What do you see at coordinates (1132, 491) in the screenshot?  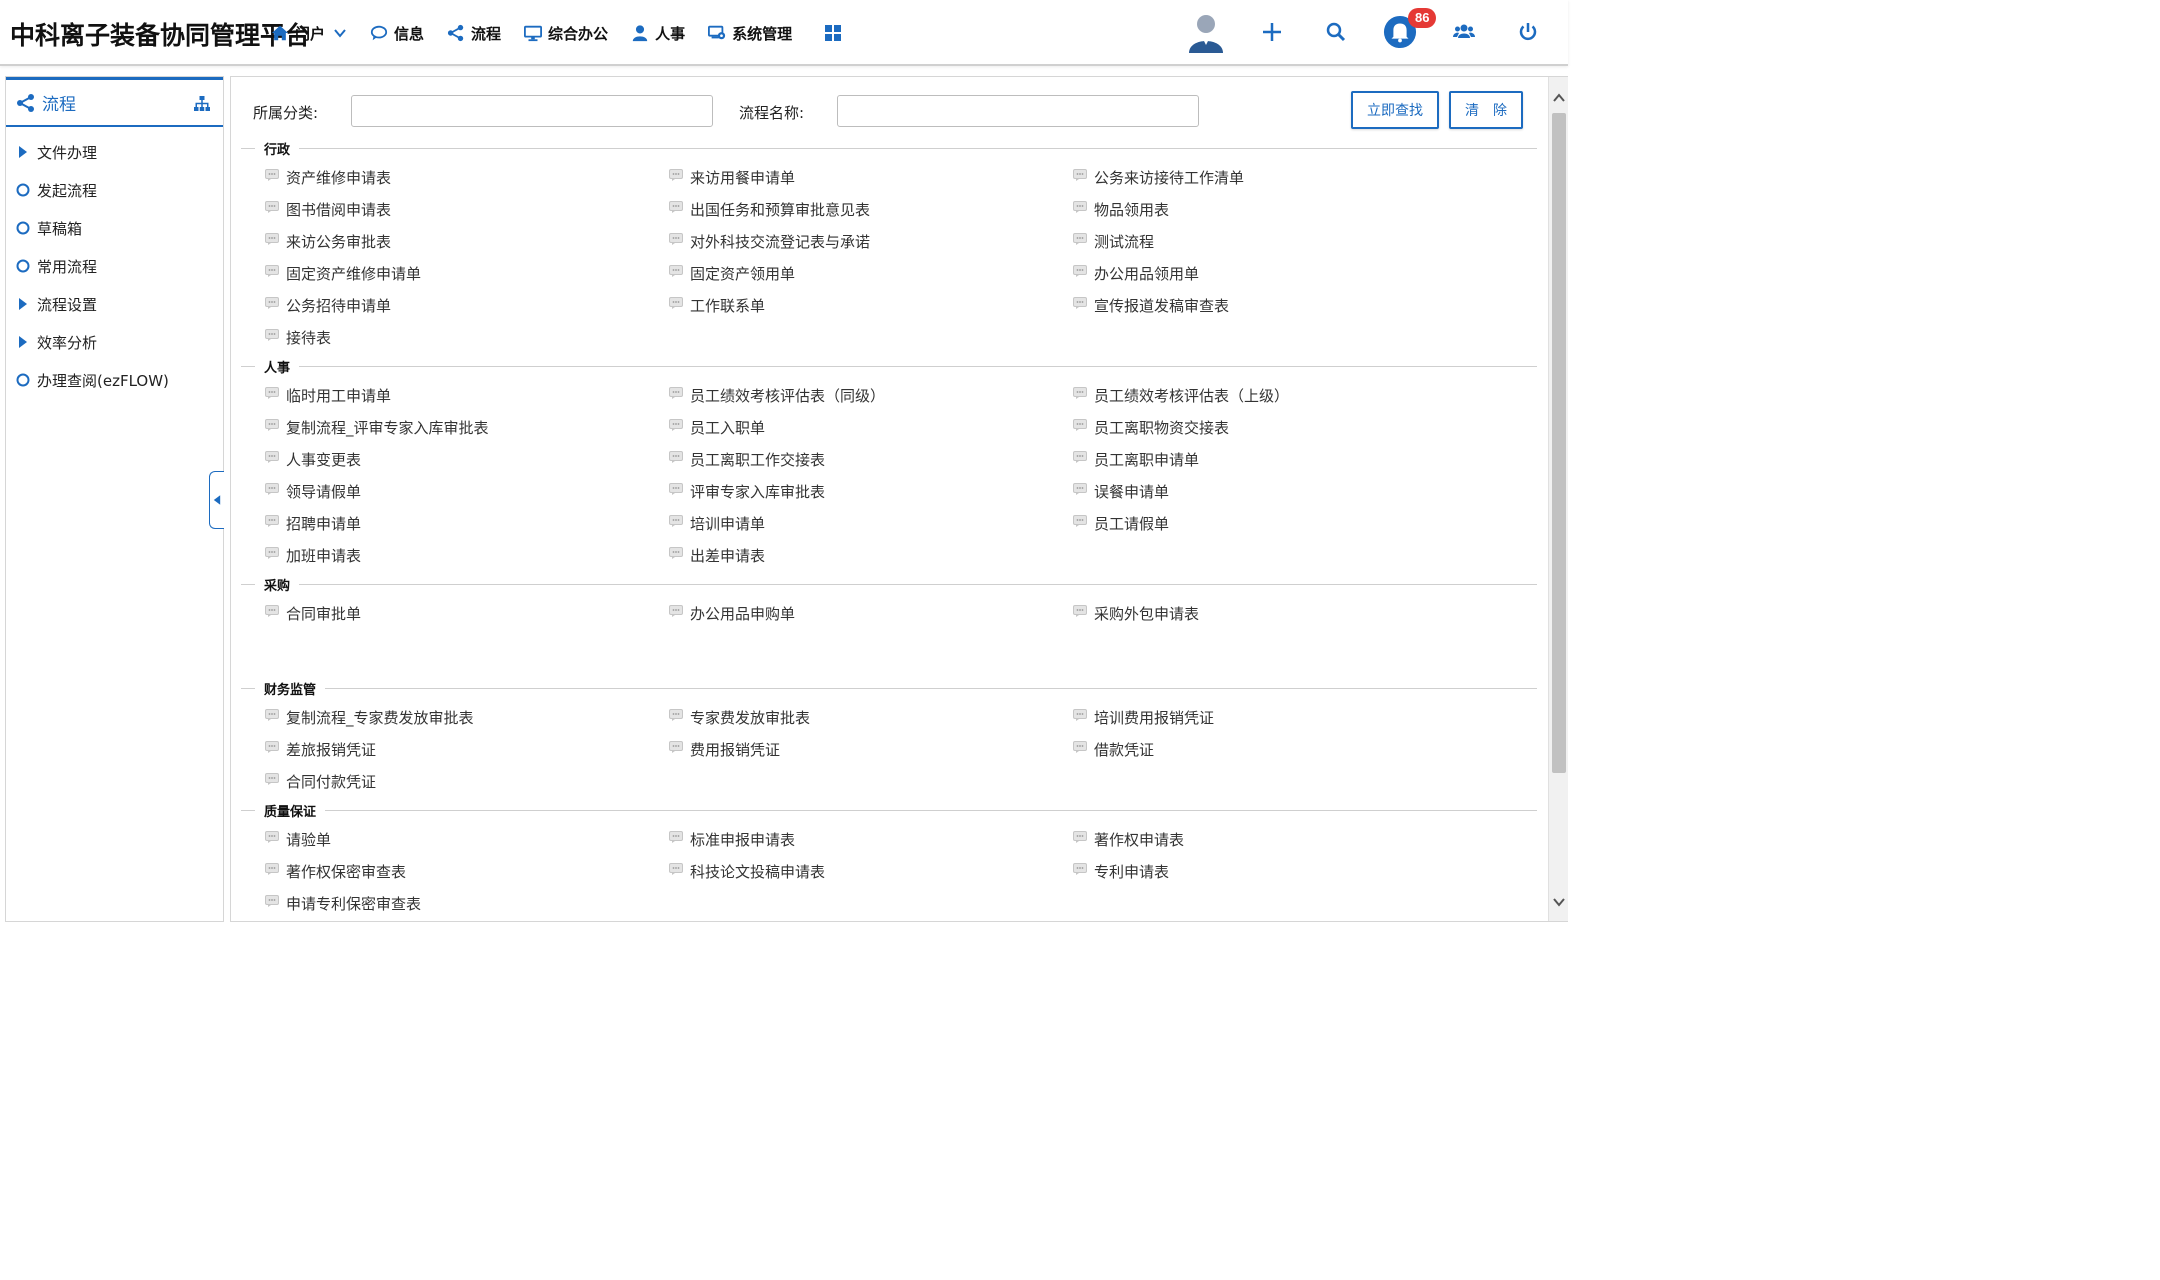 I see `flow-item-label: 误餐申请单` at bounding box center [1132, 491].